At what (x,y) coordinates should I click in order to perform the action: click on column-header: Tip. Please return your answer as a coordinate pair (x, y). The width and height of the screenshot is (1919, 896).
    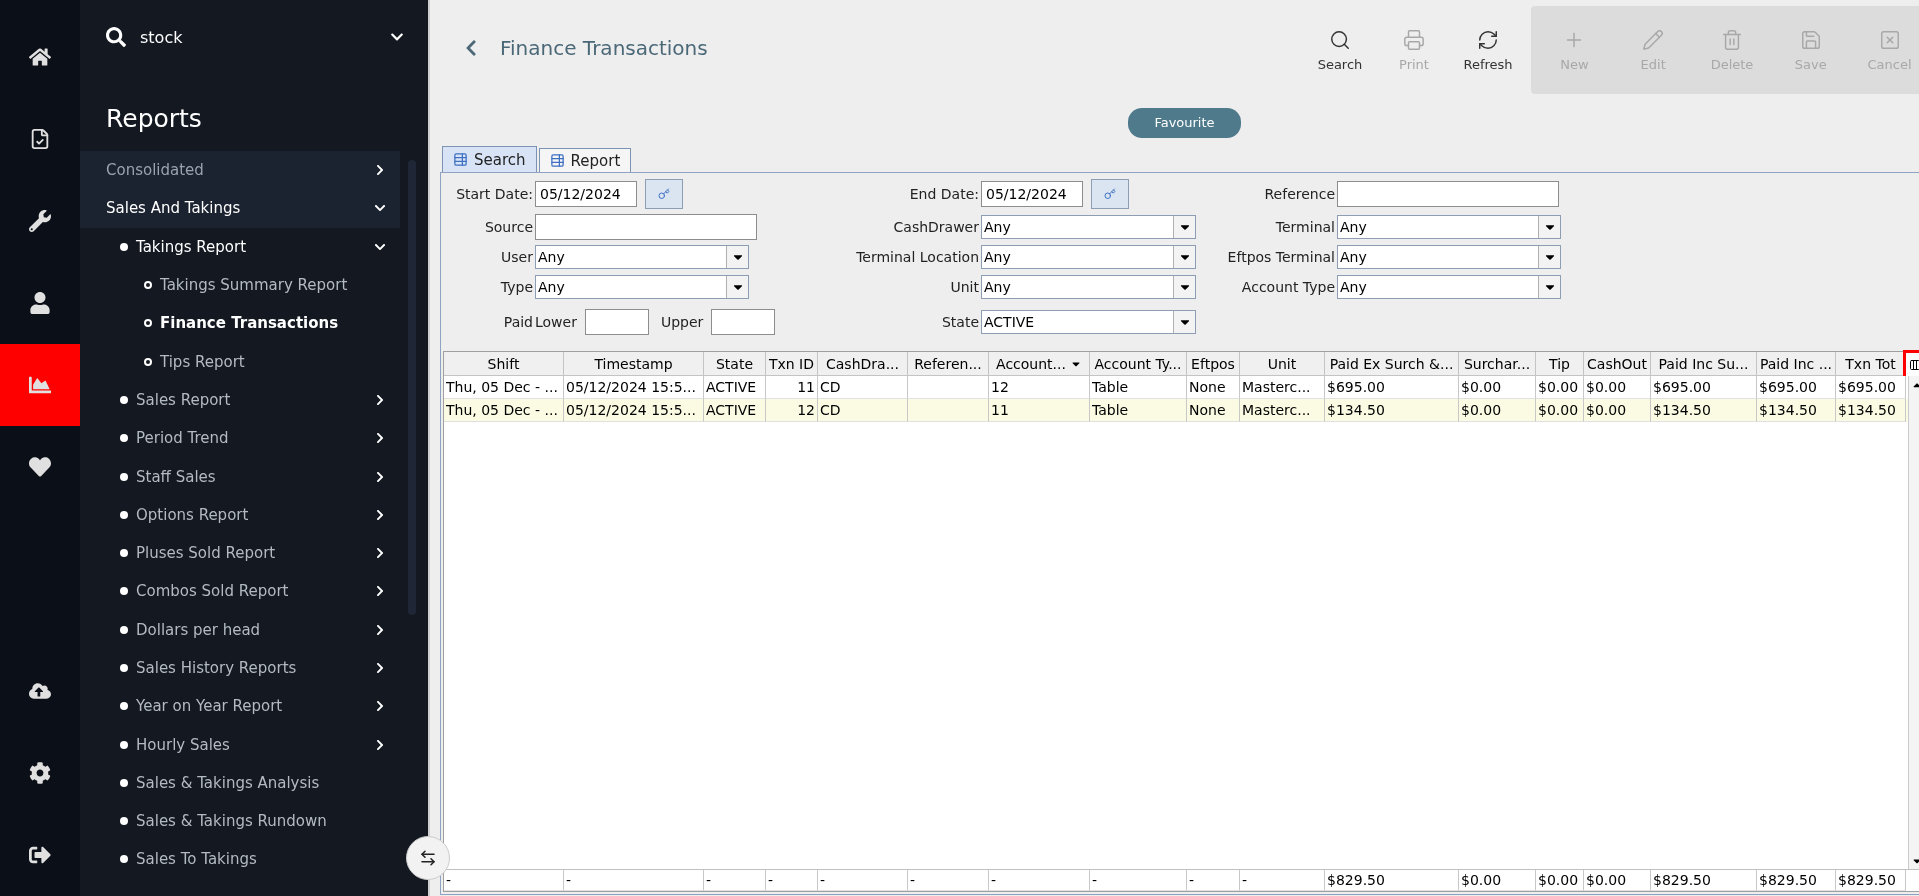
    Looking at the image, I should click on (1560, 364).